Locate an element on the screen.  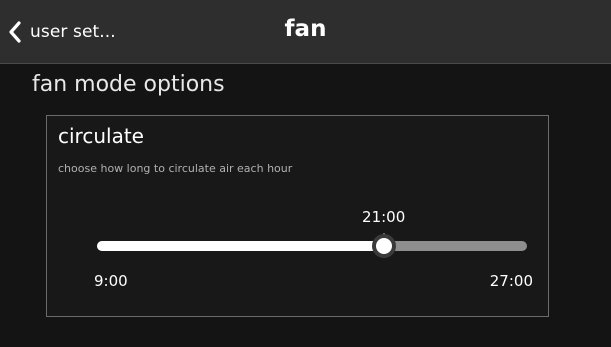
circulate-slider-track is located at coordinates (312, 246).